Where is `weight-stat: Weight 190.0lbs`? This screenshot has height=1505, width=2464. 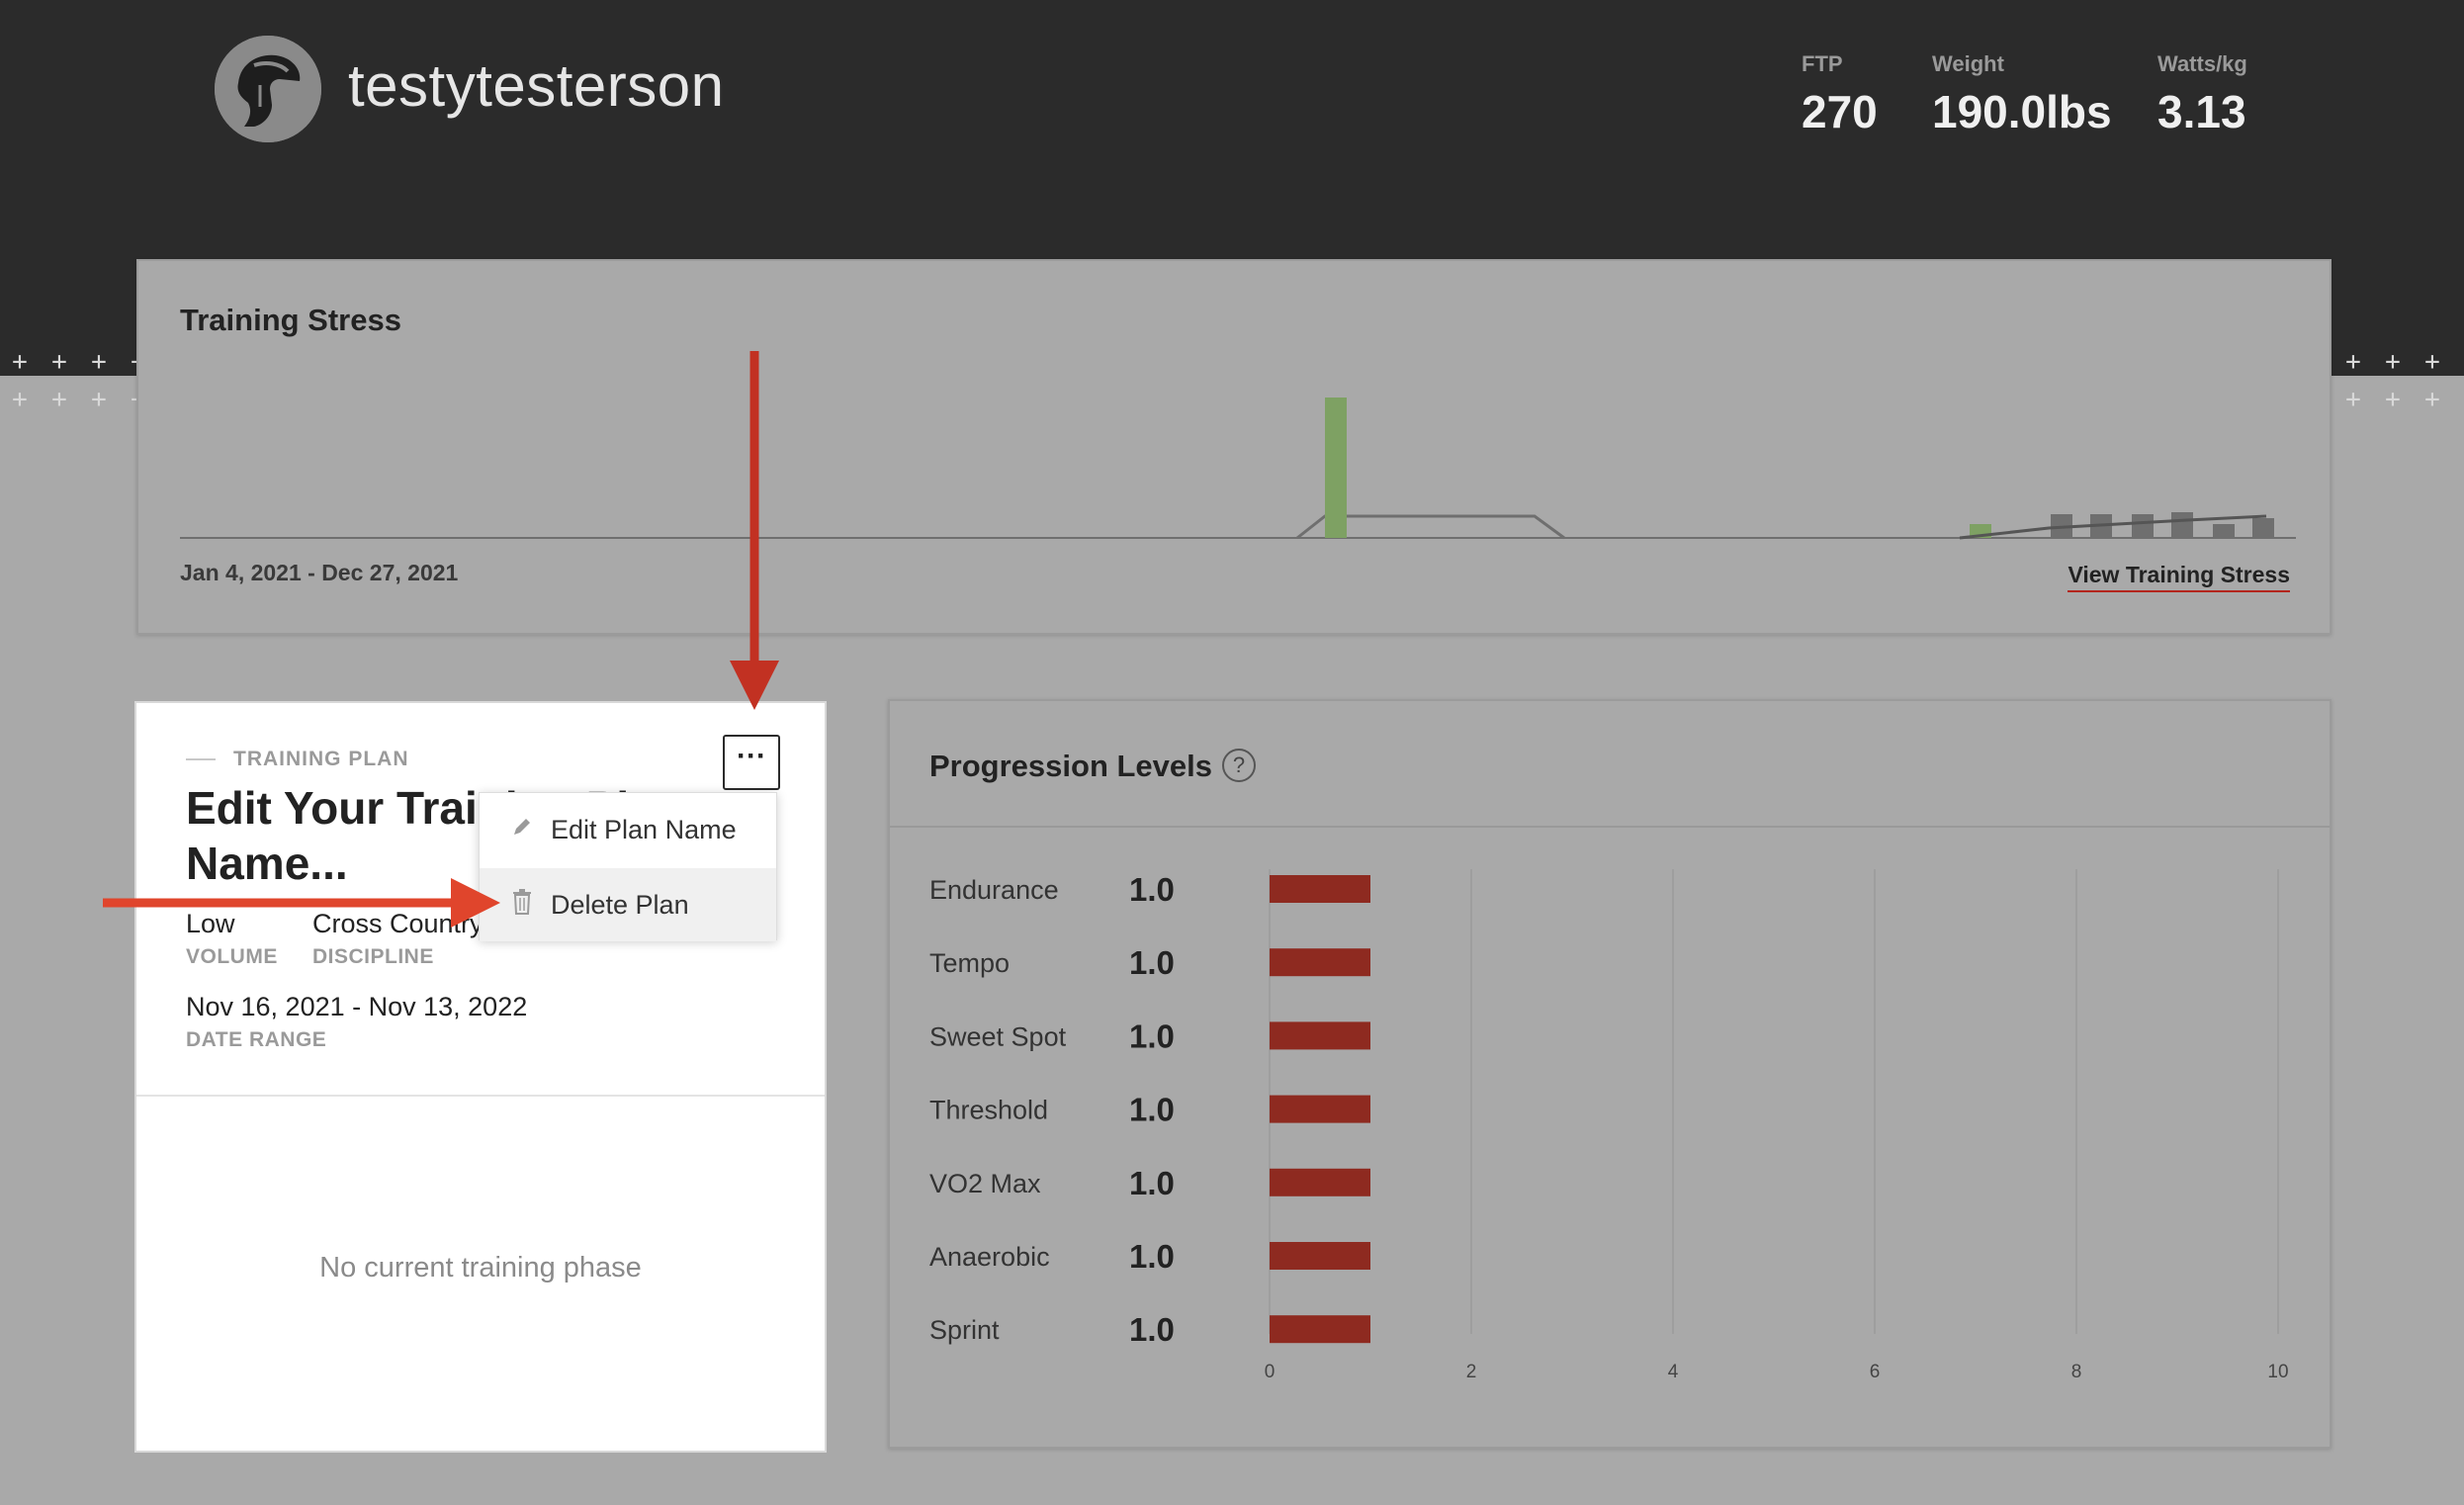
weight-stat: Weight 190.0lbs is located at coordinates (2022, 94).